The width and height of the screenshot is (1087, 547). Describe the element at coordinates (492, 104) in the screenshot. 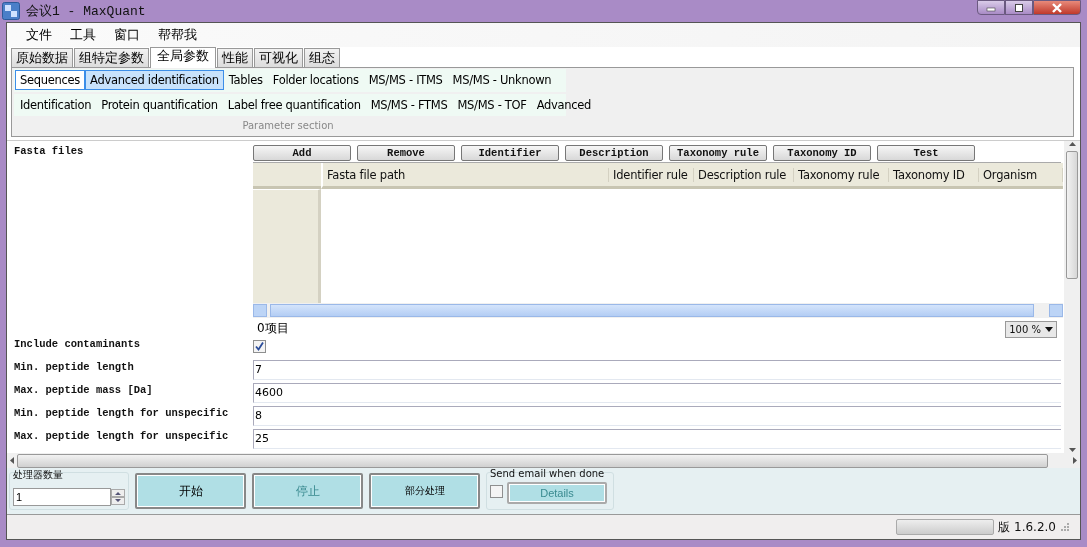

I see `section-item: MS/MS - TOF` at that location.